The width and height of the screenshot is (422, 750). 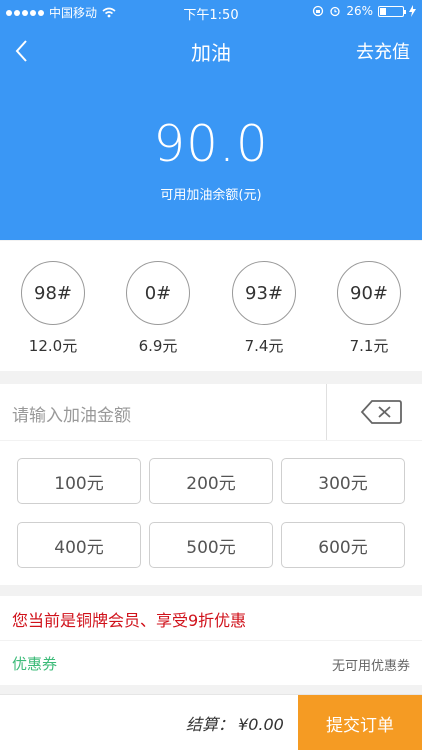 I want to click on checkout-total: 结算： ¥0.00, so click(x=235, y=723).